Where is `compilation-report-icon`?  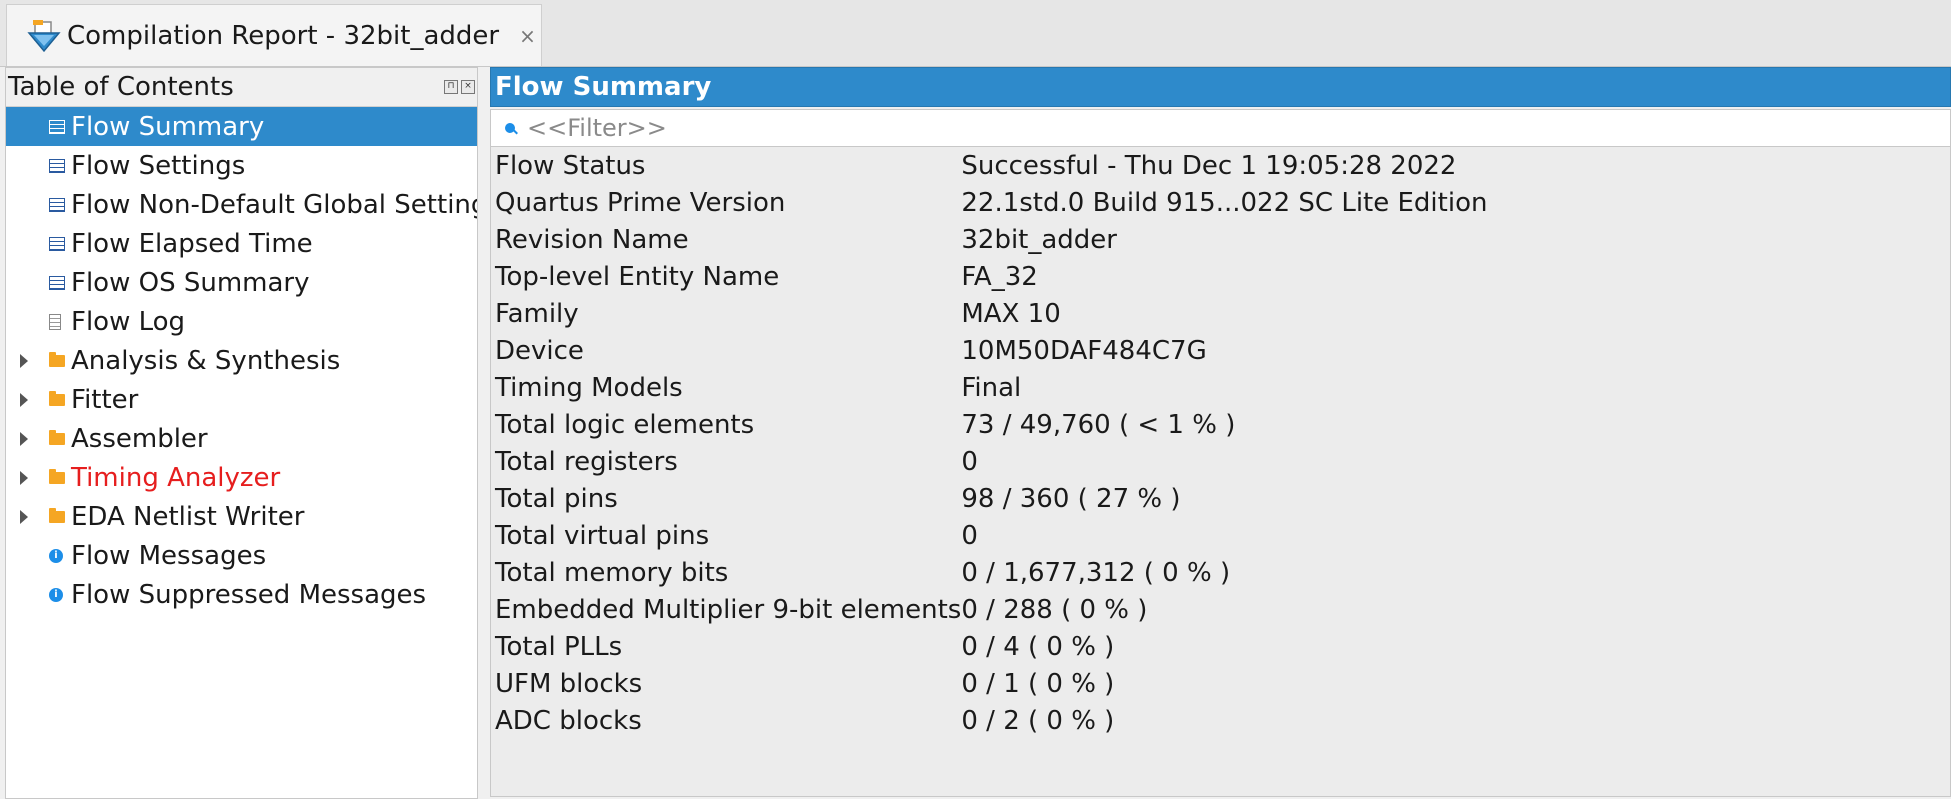
compilation-report-icon is located at coordinates (44, 35).